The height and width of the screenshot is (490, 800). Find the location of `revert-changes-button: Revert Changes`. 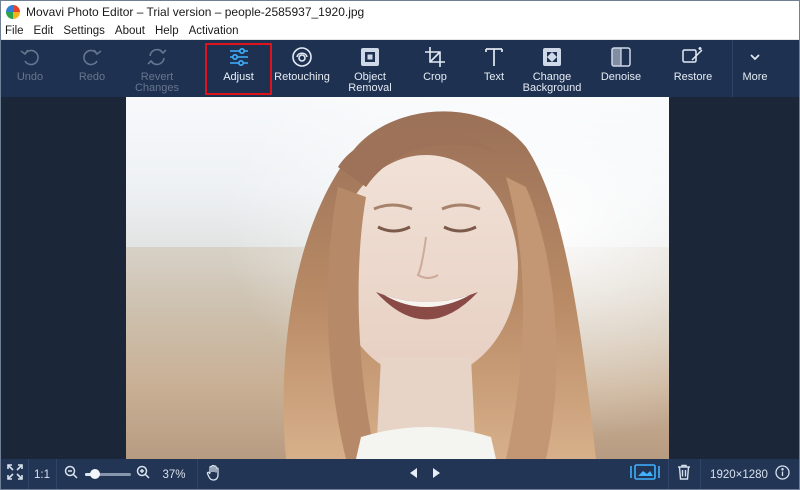

revert-changes-button: Revert Changes is located at coordinates (157, 68).